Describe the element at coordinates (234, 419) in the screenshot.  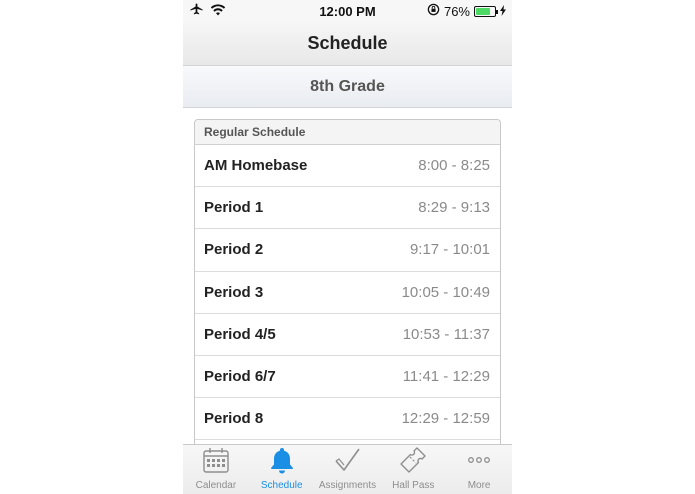
I see `period-name: Period 8` at that location.